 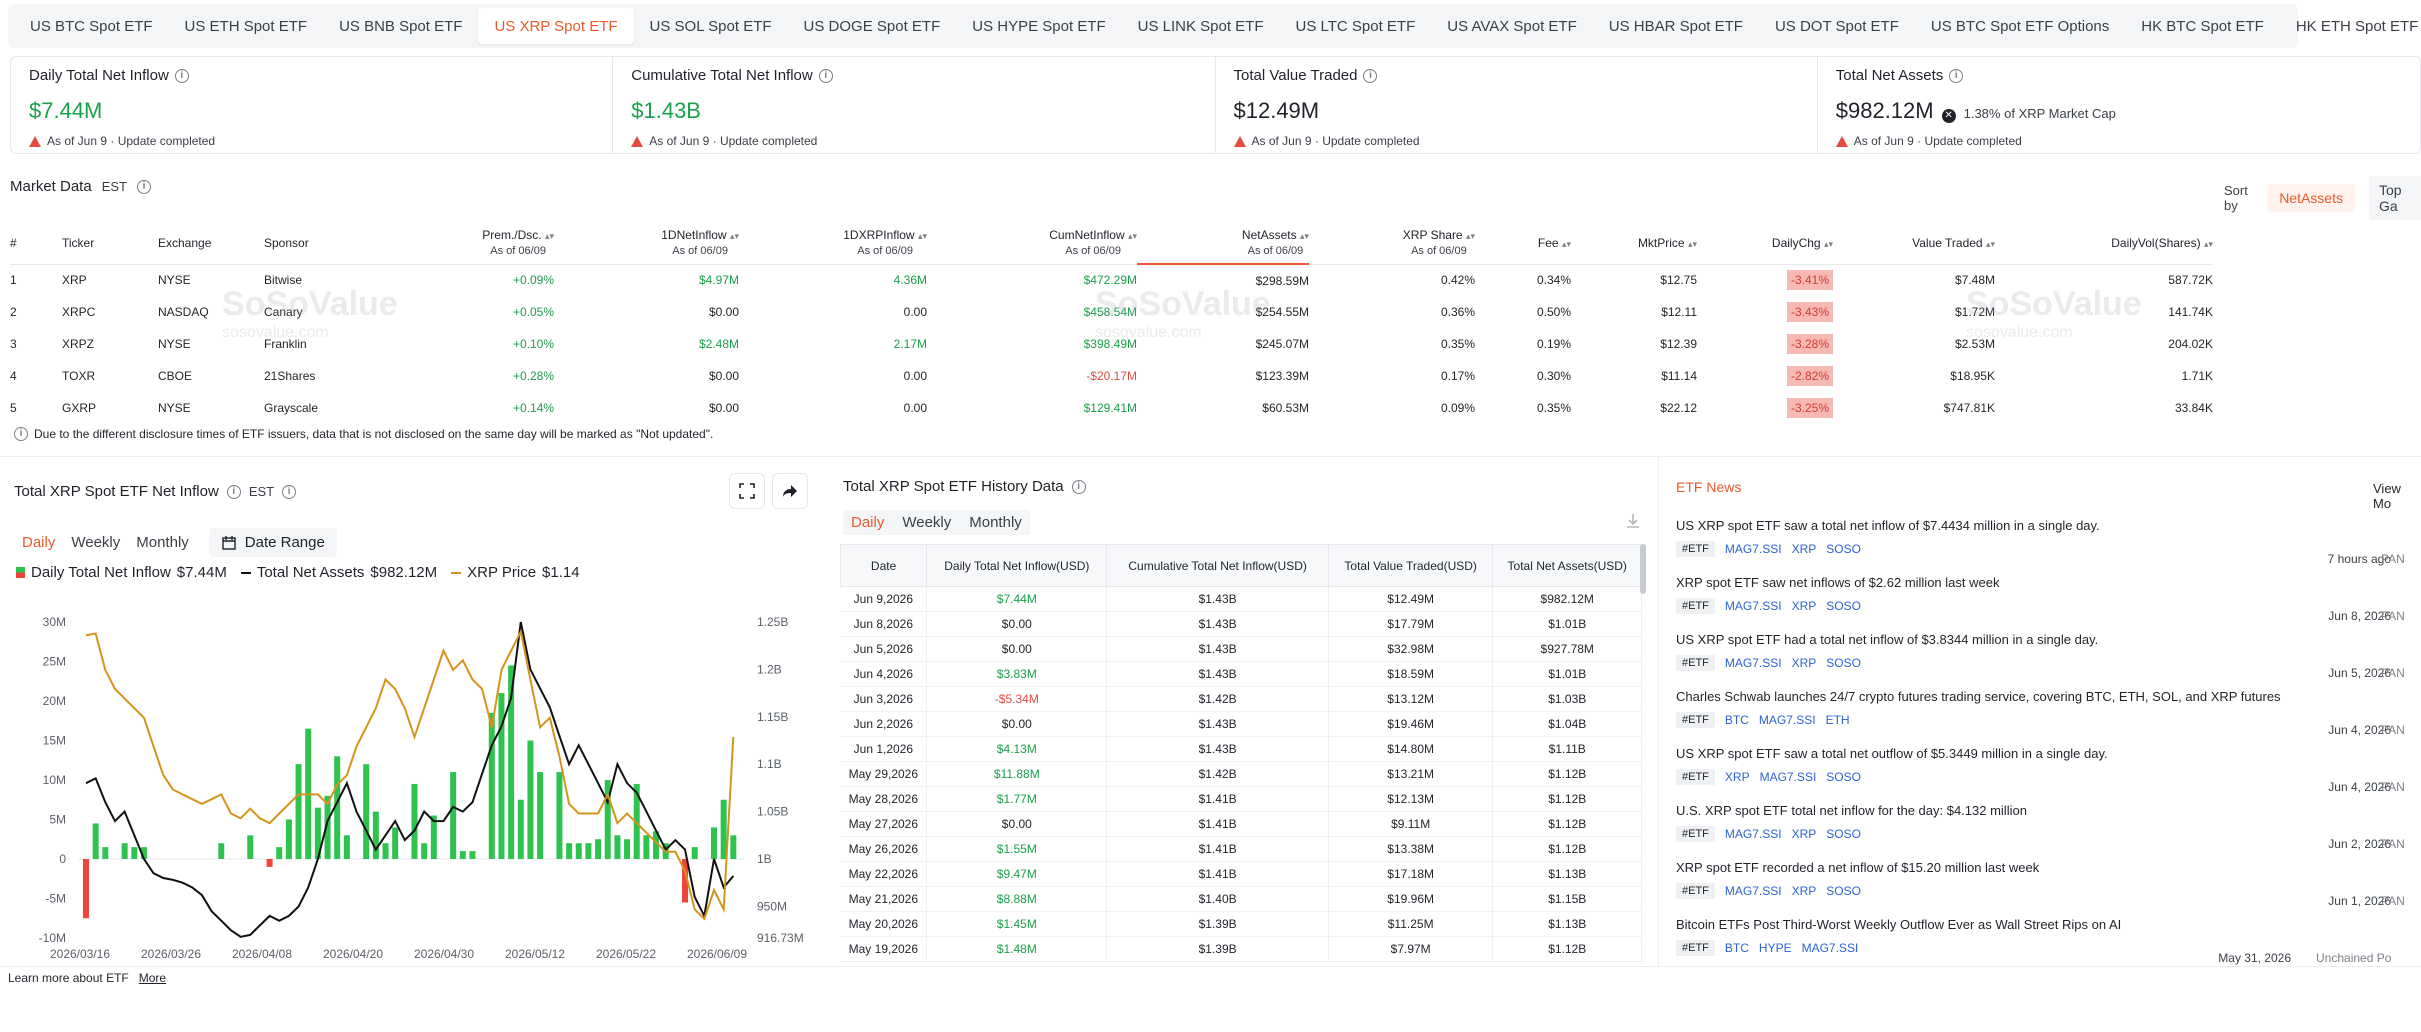 What do you see at coordinates (91, 26) in the screenshot?
I see `tab-us-btc-spot-etf: US BTC Spot ETF` at bounding box center [91, 26].